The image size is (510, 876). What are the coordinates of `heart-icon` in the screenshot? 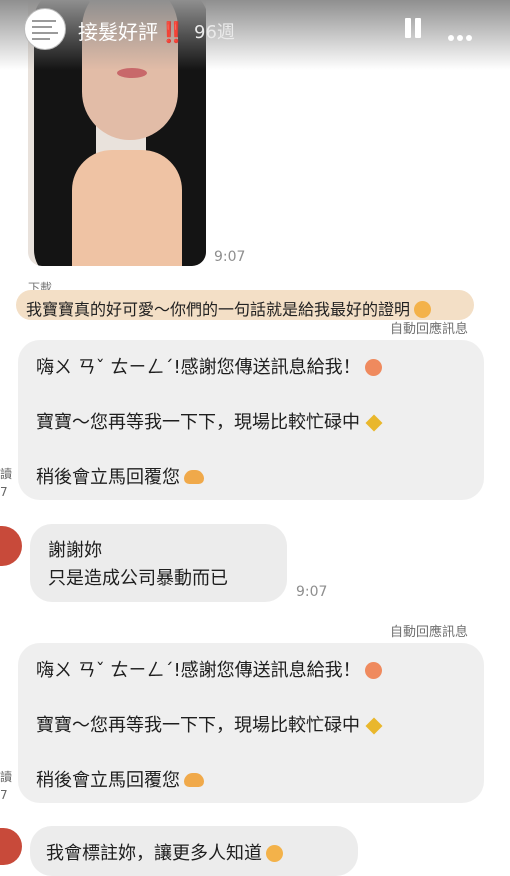 It's located at (408, 821).